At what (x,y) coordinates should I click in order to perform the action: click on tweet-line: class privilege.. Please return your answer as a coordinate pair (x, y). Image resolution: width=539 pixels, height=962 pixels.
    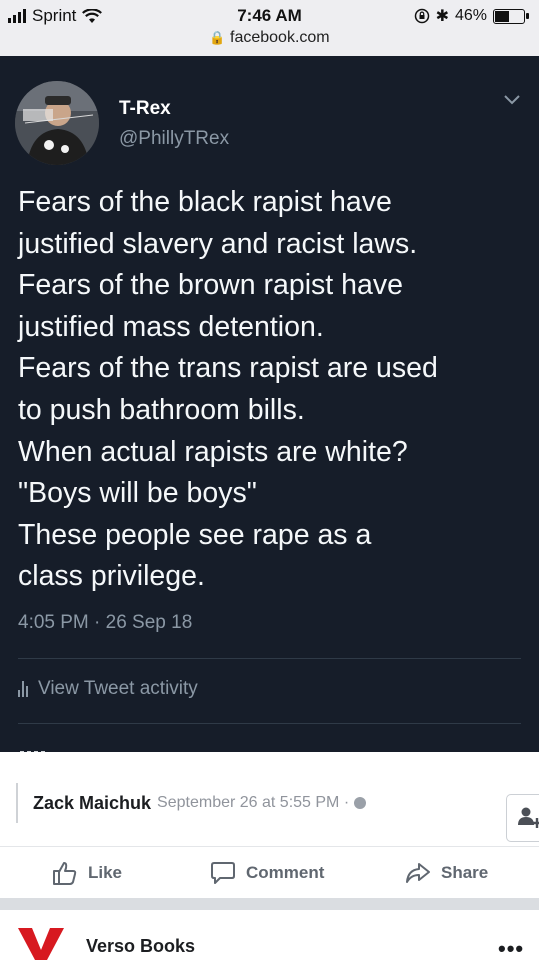
    Looking at the image, I should click on (111, 576).